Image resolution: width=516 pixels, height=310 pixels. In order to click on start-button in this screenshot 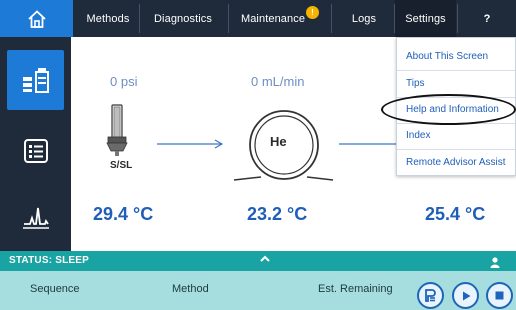, I will do `click(465, 295)`.